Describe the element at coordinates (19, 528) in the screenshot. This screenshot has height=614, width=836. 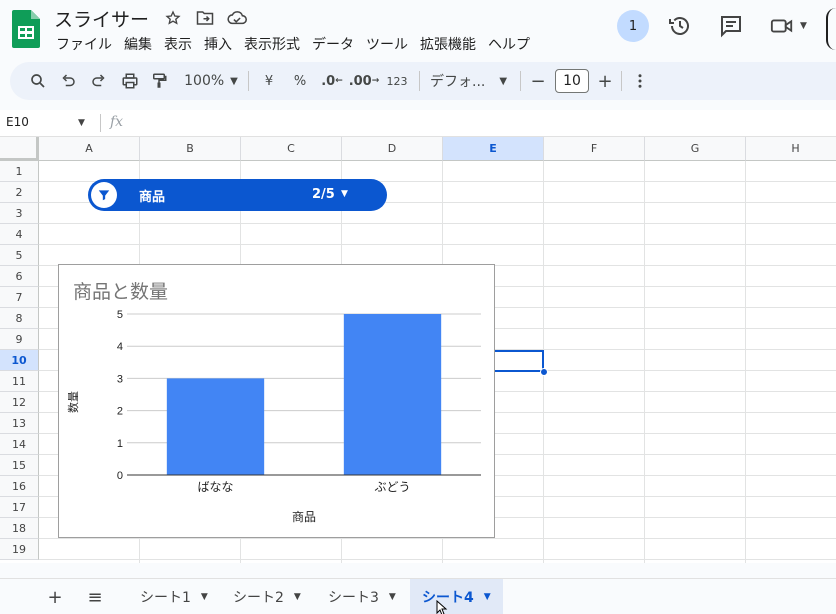
I see `row-header-18: 18` at that location.